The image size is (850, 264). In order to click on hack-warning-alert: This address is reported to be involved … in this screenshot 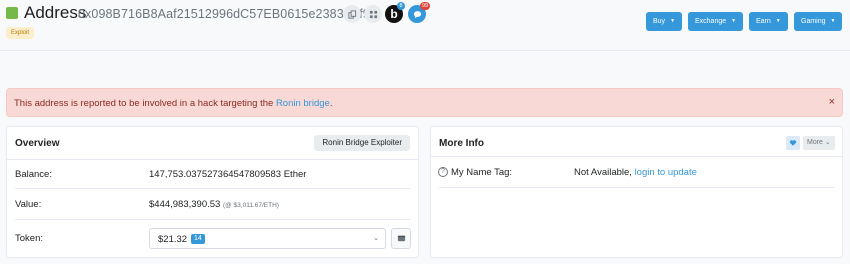, I will do `click(424, 102)`.